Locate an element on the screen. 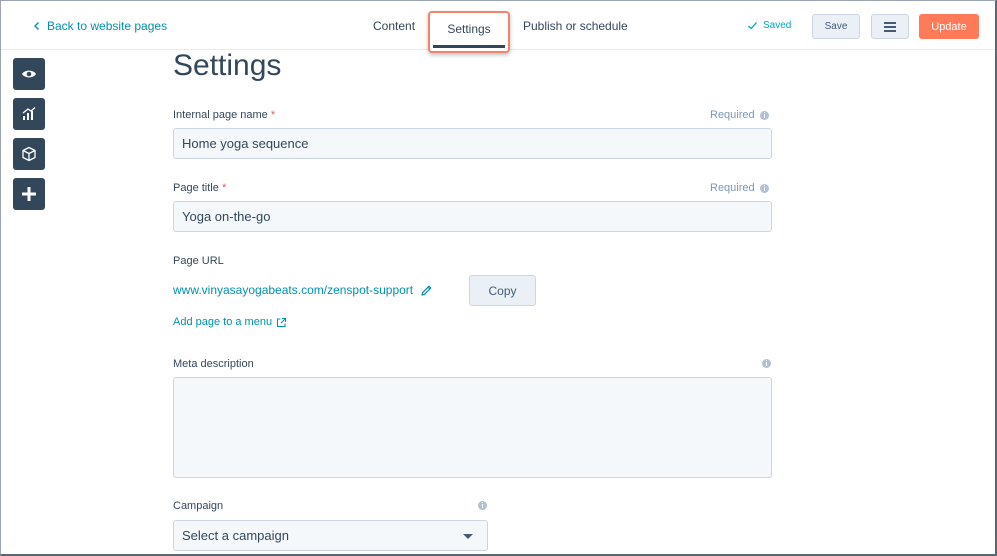 The height and width of the screenshot is (556, 997). tab-content: Content is located at coordinates (394, 26).